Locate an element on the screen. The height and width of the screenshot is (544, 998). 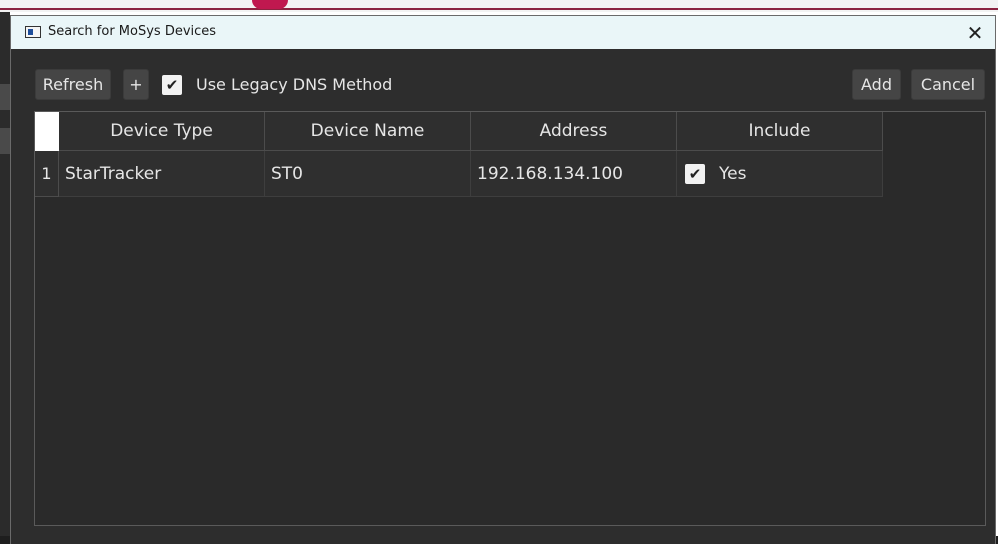
cell-device-type: StarTracker is located at coordinates (162, 174).